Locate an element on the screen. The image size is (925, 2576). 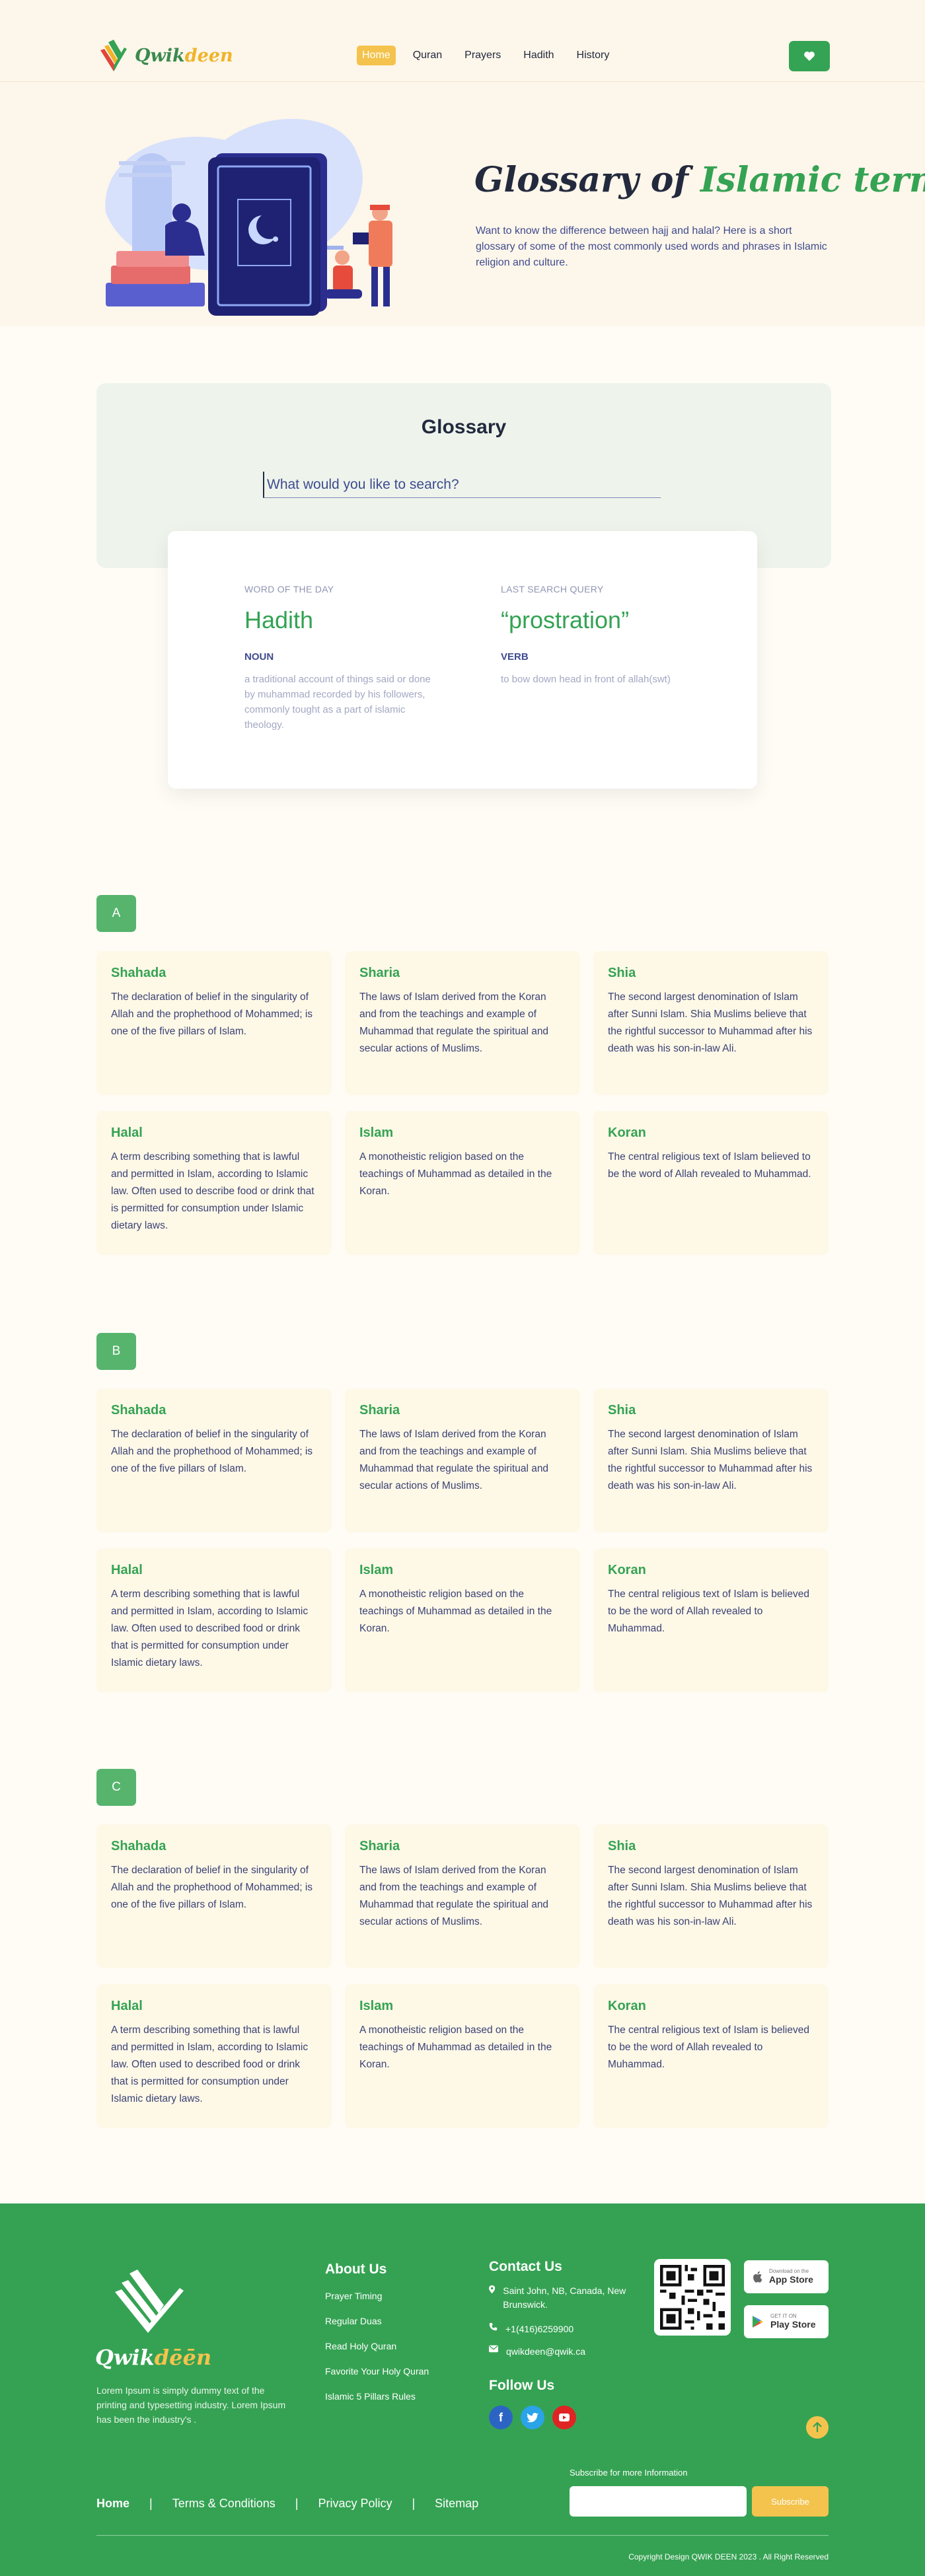
about-link: Read Holy Quran is located at coordinates (377, 2346).